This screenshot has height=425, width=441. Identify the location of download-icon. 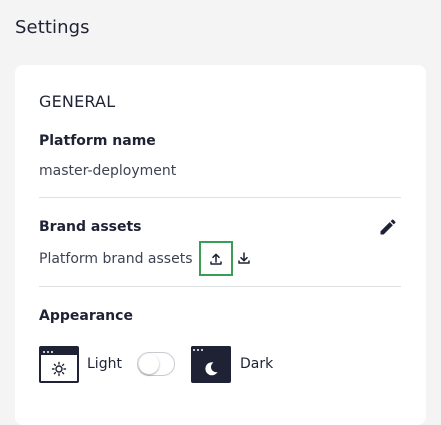
(244, 258).